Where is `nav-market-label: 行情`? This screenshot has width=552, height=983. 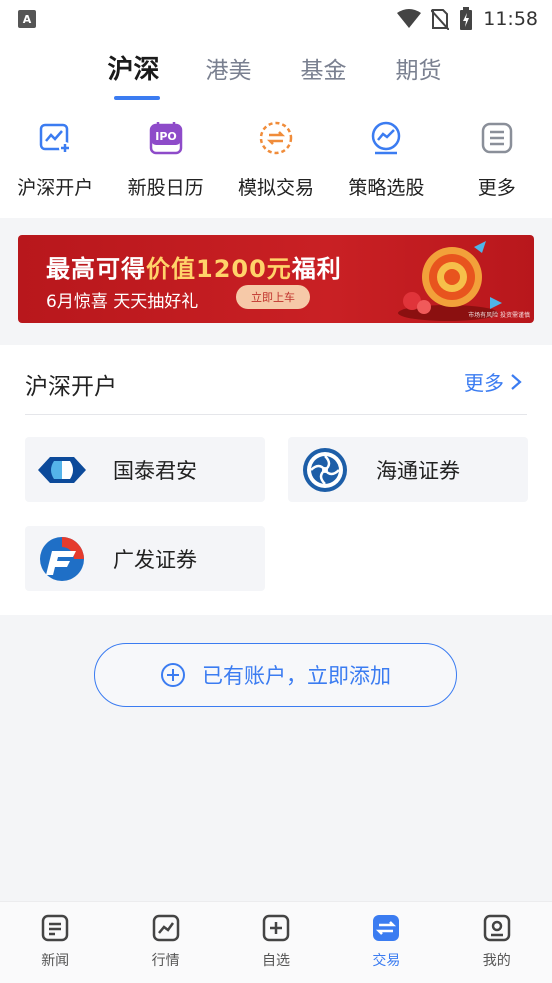 nav-market-label: 行情 is located at coordinates (165, 961).